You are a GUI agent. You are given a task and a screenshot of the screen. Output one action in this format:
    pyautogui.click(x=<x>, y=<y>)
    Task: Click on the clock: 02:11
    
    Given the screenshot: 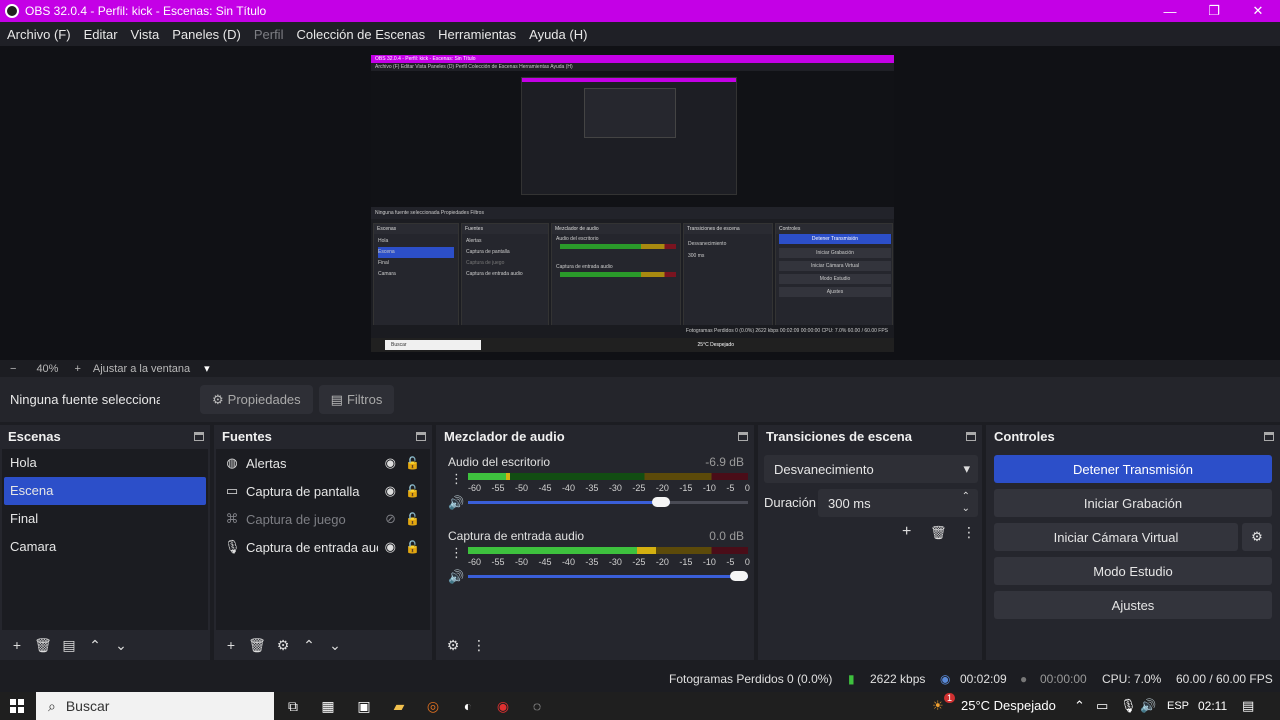 What is the action you would take?
    pyautogui.click(x=1212, y=706)
    